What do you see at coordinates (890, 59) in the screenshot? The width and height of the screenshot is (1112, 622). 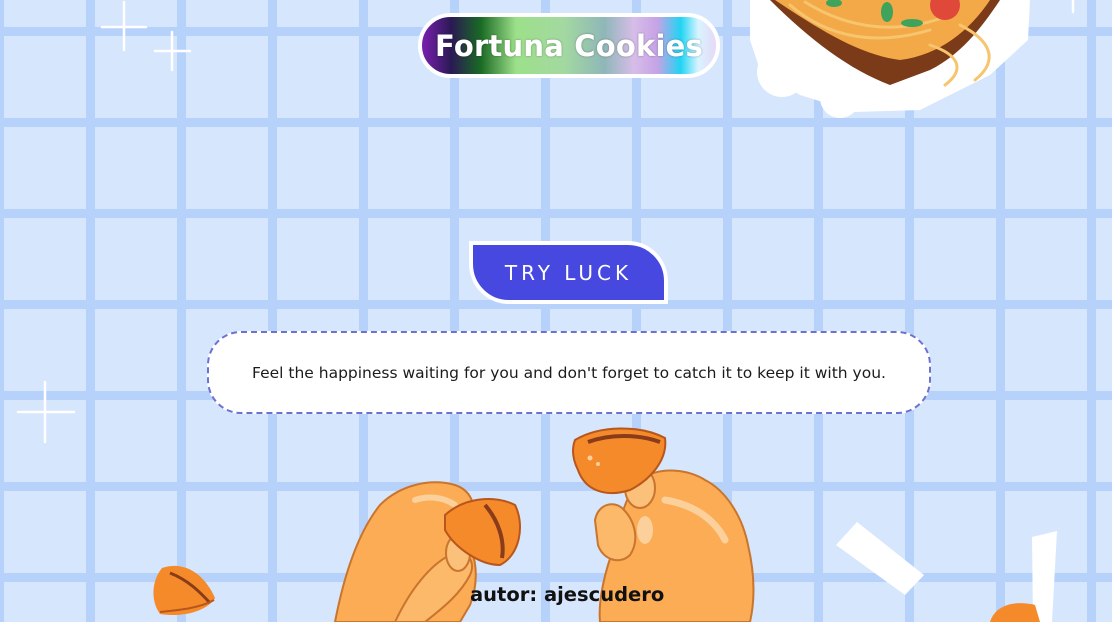 I see `noodle-box-illustration` at bounding box center [890, 59].